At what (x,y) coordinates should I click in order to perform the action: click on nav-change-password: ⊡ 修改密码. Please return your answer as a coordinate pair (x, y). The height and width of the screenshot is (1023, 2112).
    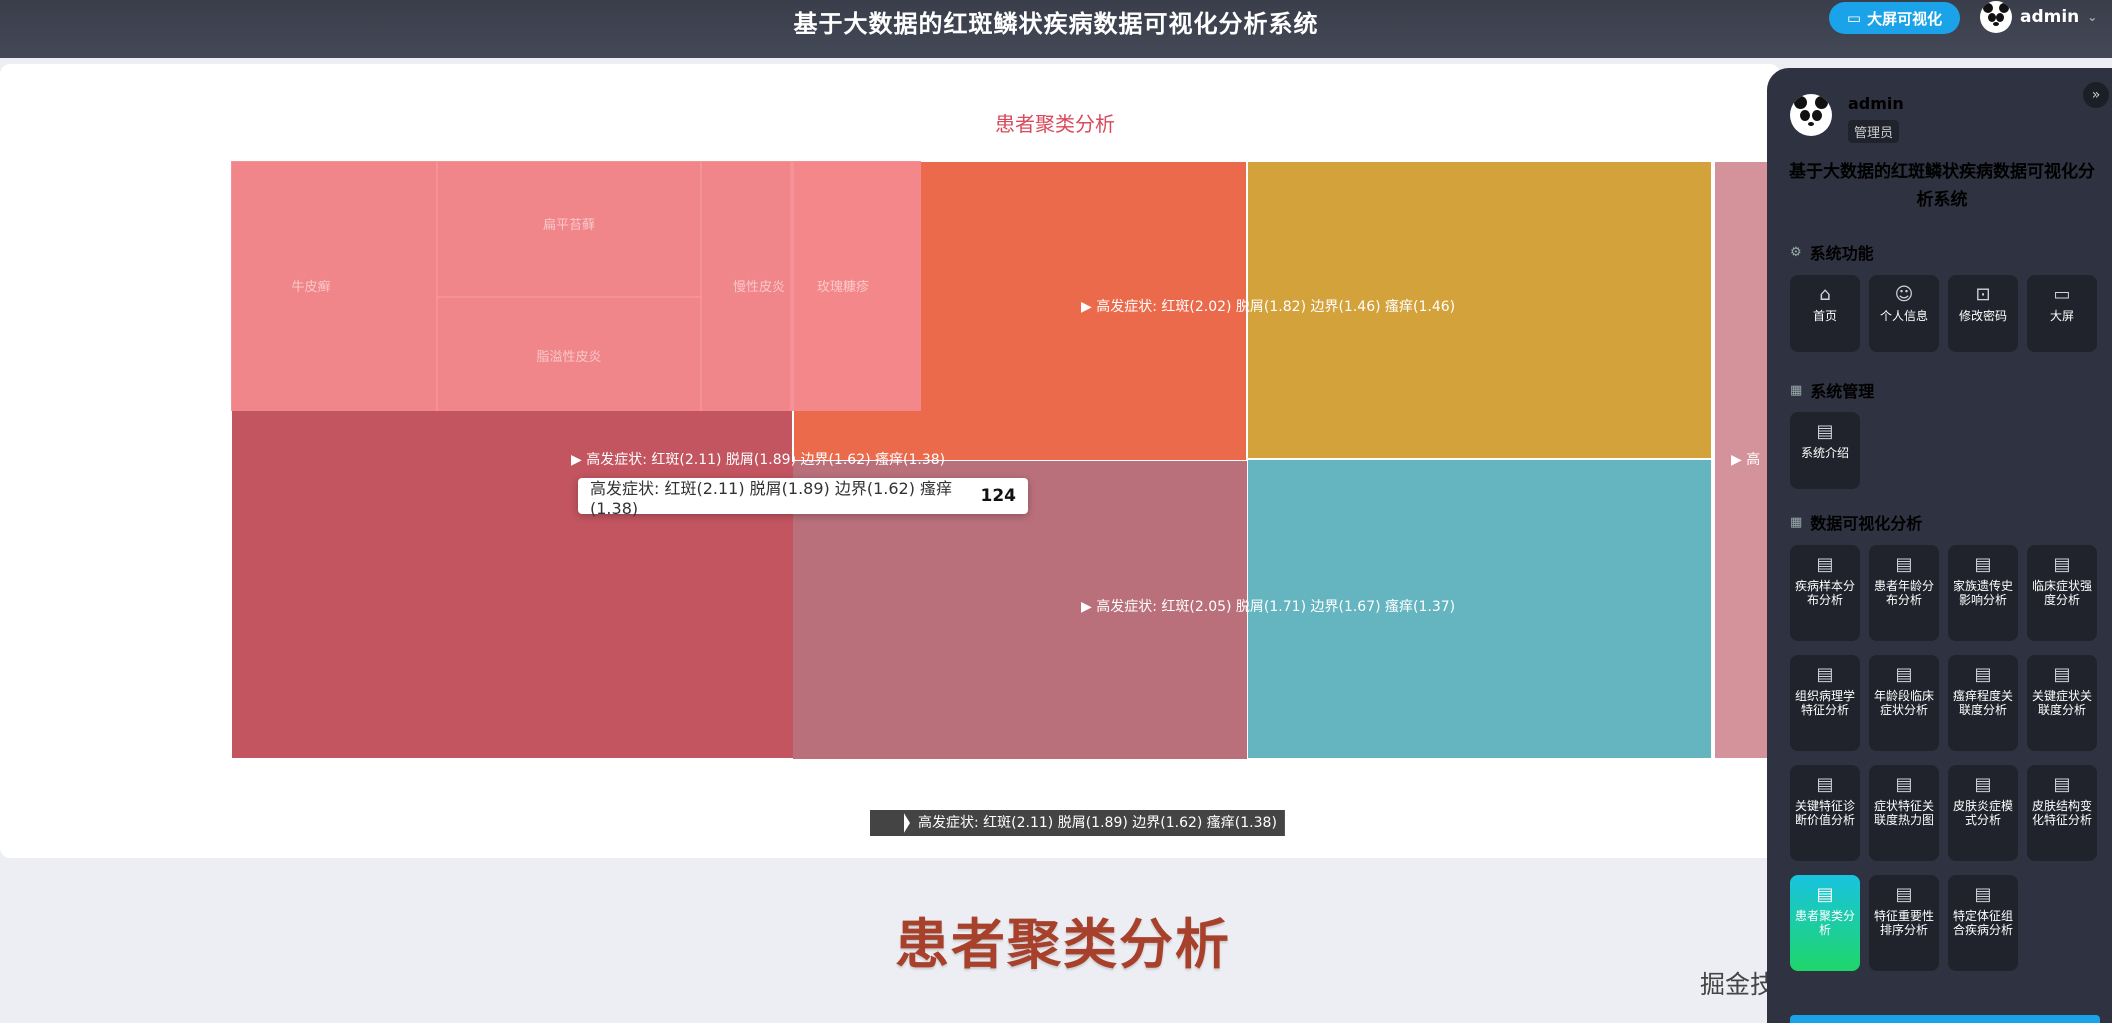
    Looking at the image, I should click on (1983, 313).